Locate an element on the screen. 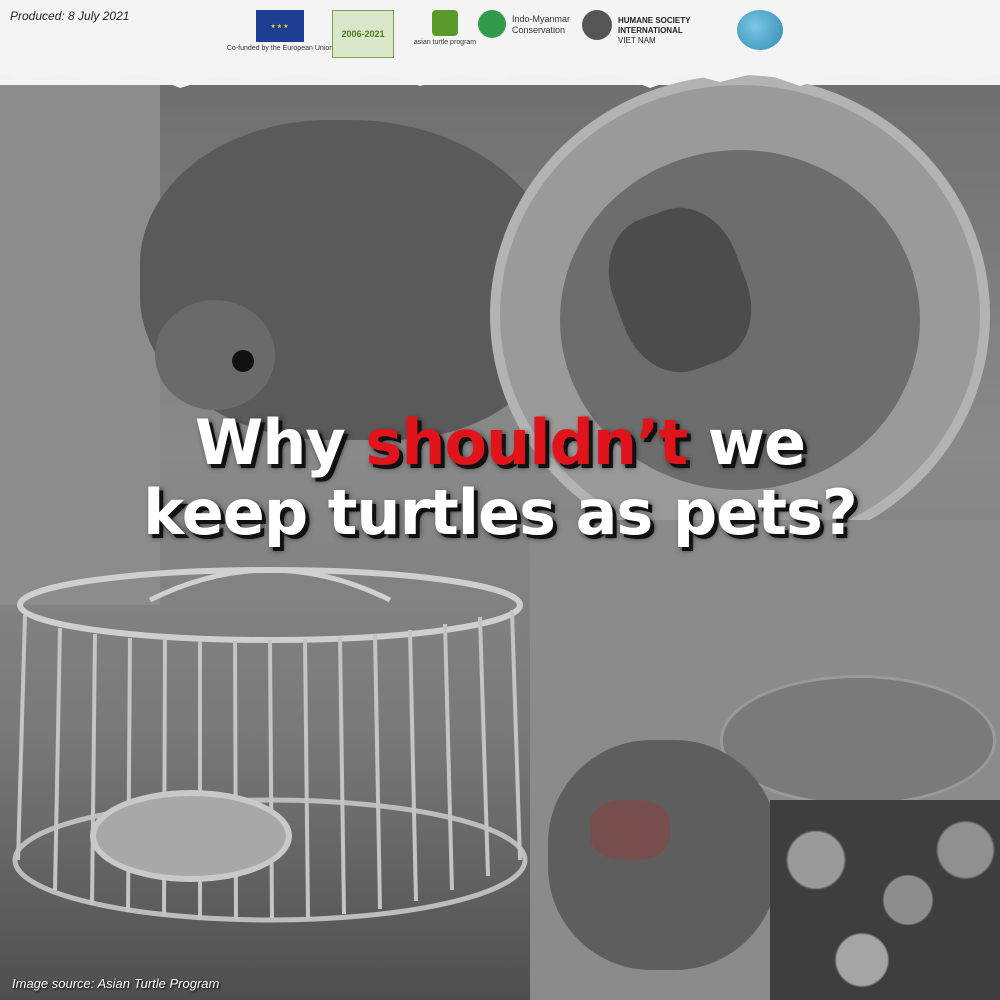  eu-logo: ★★★ Co-funded by the European Union is located at coordinates (280, 37).